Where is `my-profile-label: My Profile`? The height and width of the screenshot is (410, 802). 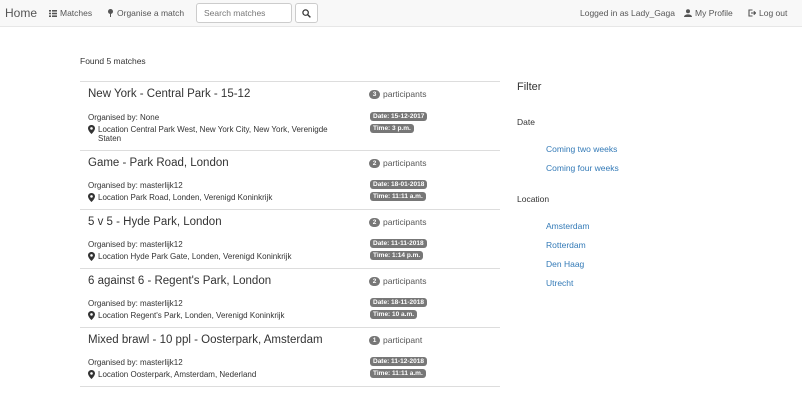
my-profile-label: My Profile is located at coordinates (714, 13).